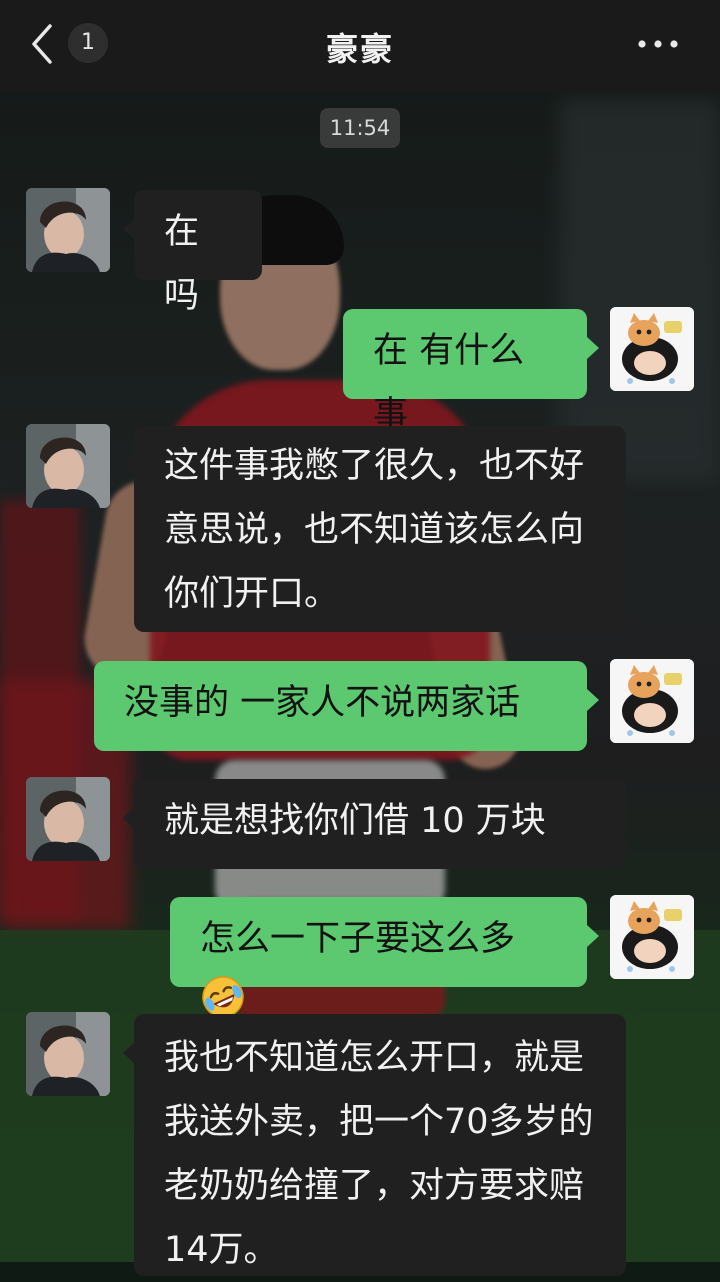 This screenshot has width=720, height=1282. I want to click on message-row: 没事的 一家人不说两家话, so click(360, 706).